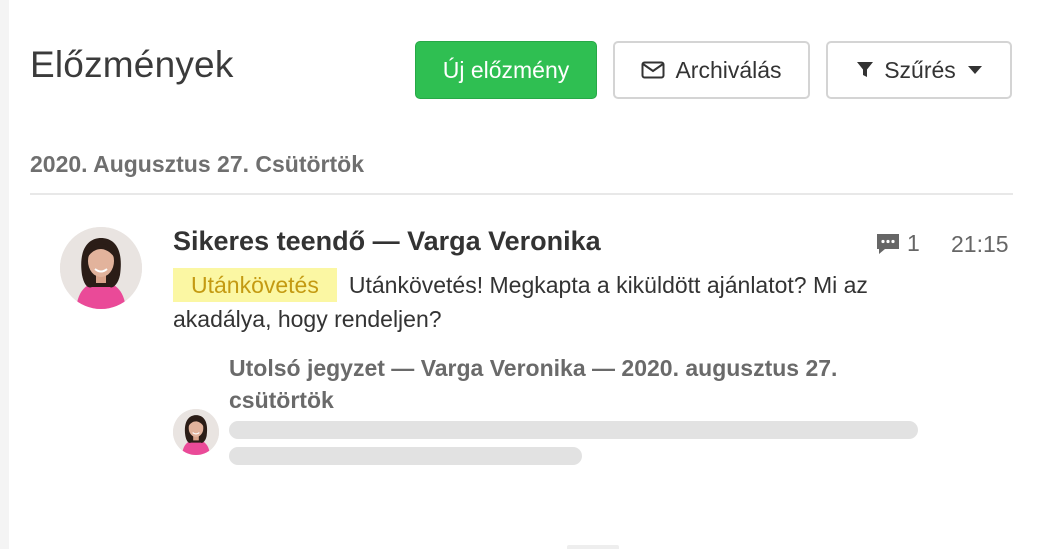 The image size is (1045, 549). I want to click on caret-down-icon, so click(974, 70).